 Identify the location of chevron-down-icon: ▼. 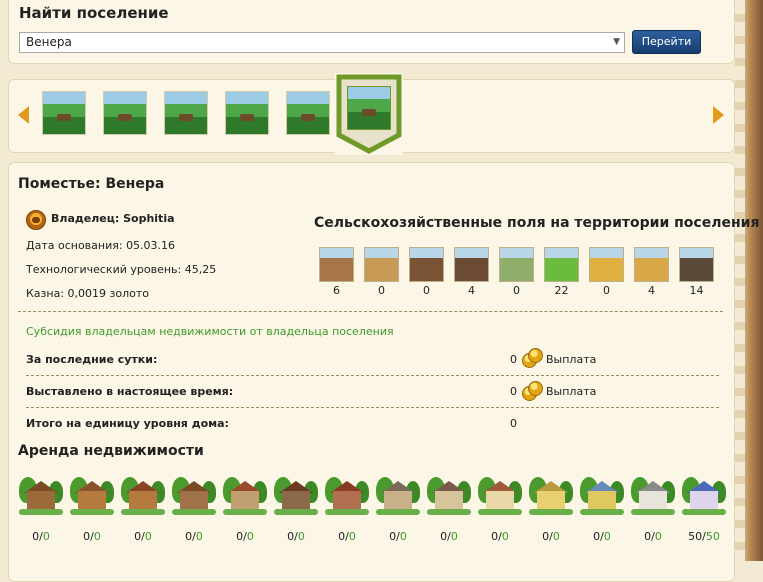
(616, 42).